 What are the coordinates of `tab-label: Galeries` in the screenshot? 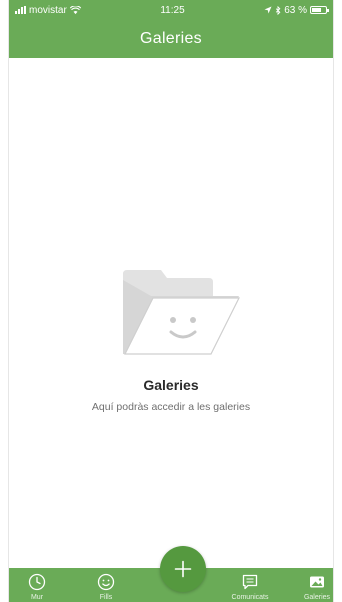 It's located at (317, 597).